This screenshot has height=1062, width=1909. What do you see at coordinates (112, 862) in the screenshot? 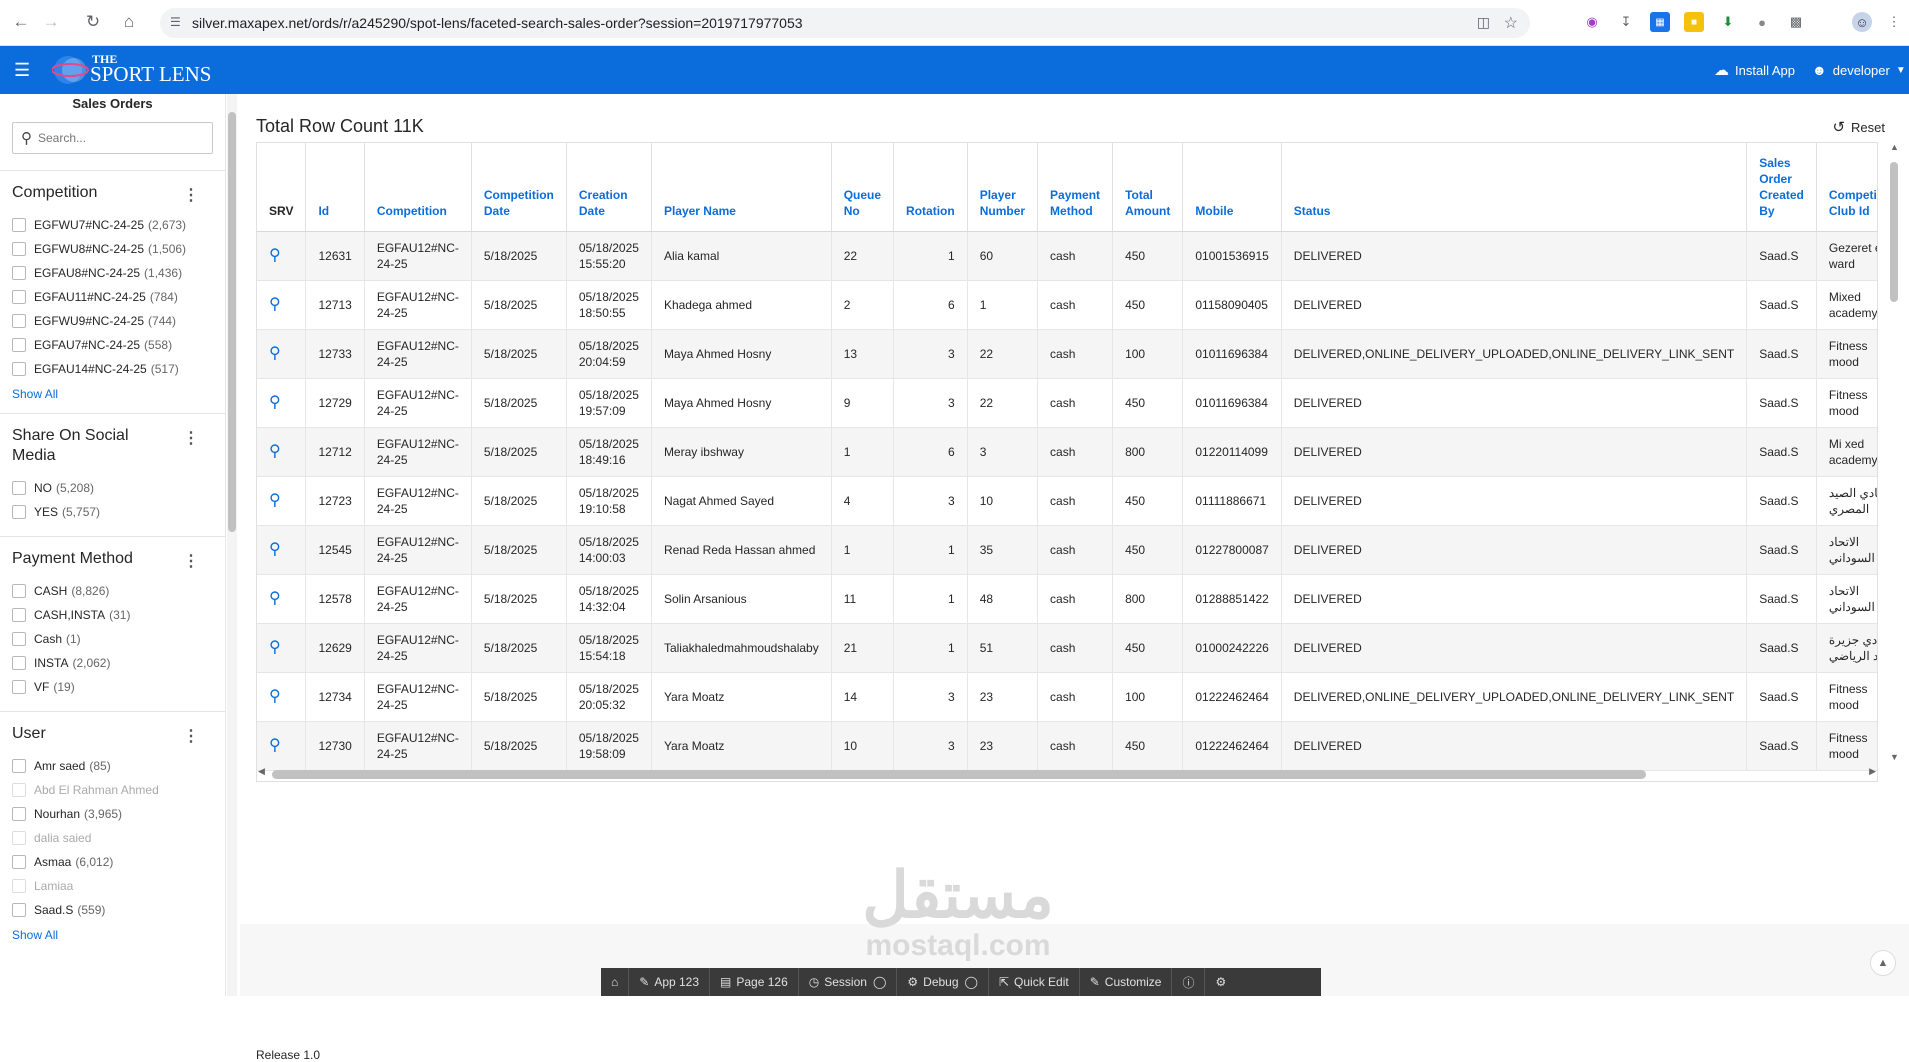
I see `facet-option: Asmaa (6,012)` at bounding box center [112, 862].